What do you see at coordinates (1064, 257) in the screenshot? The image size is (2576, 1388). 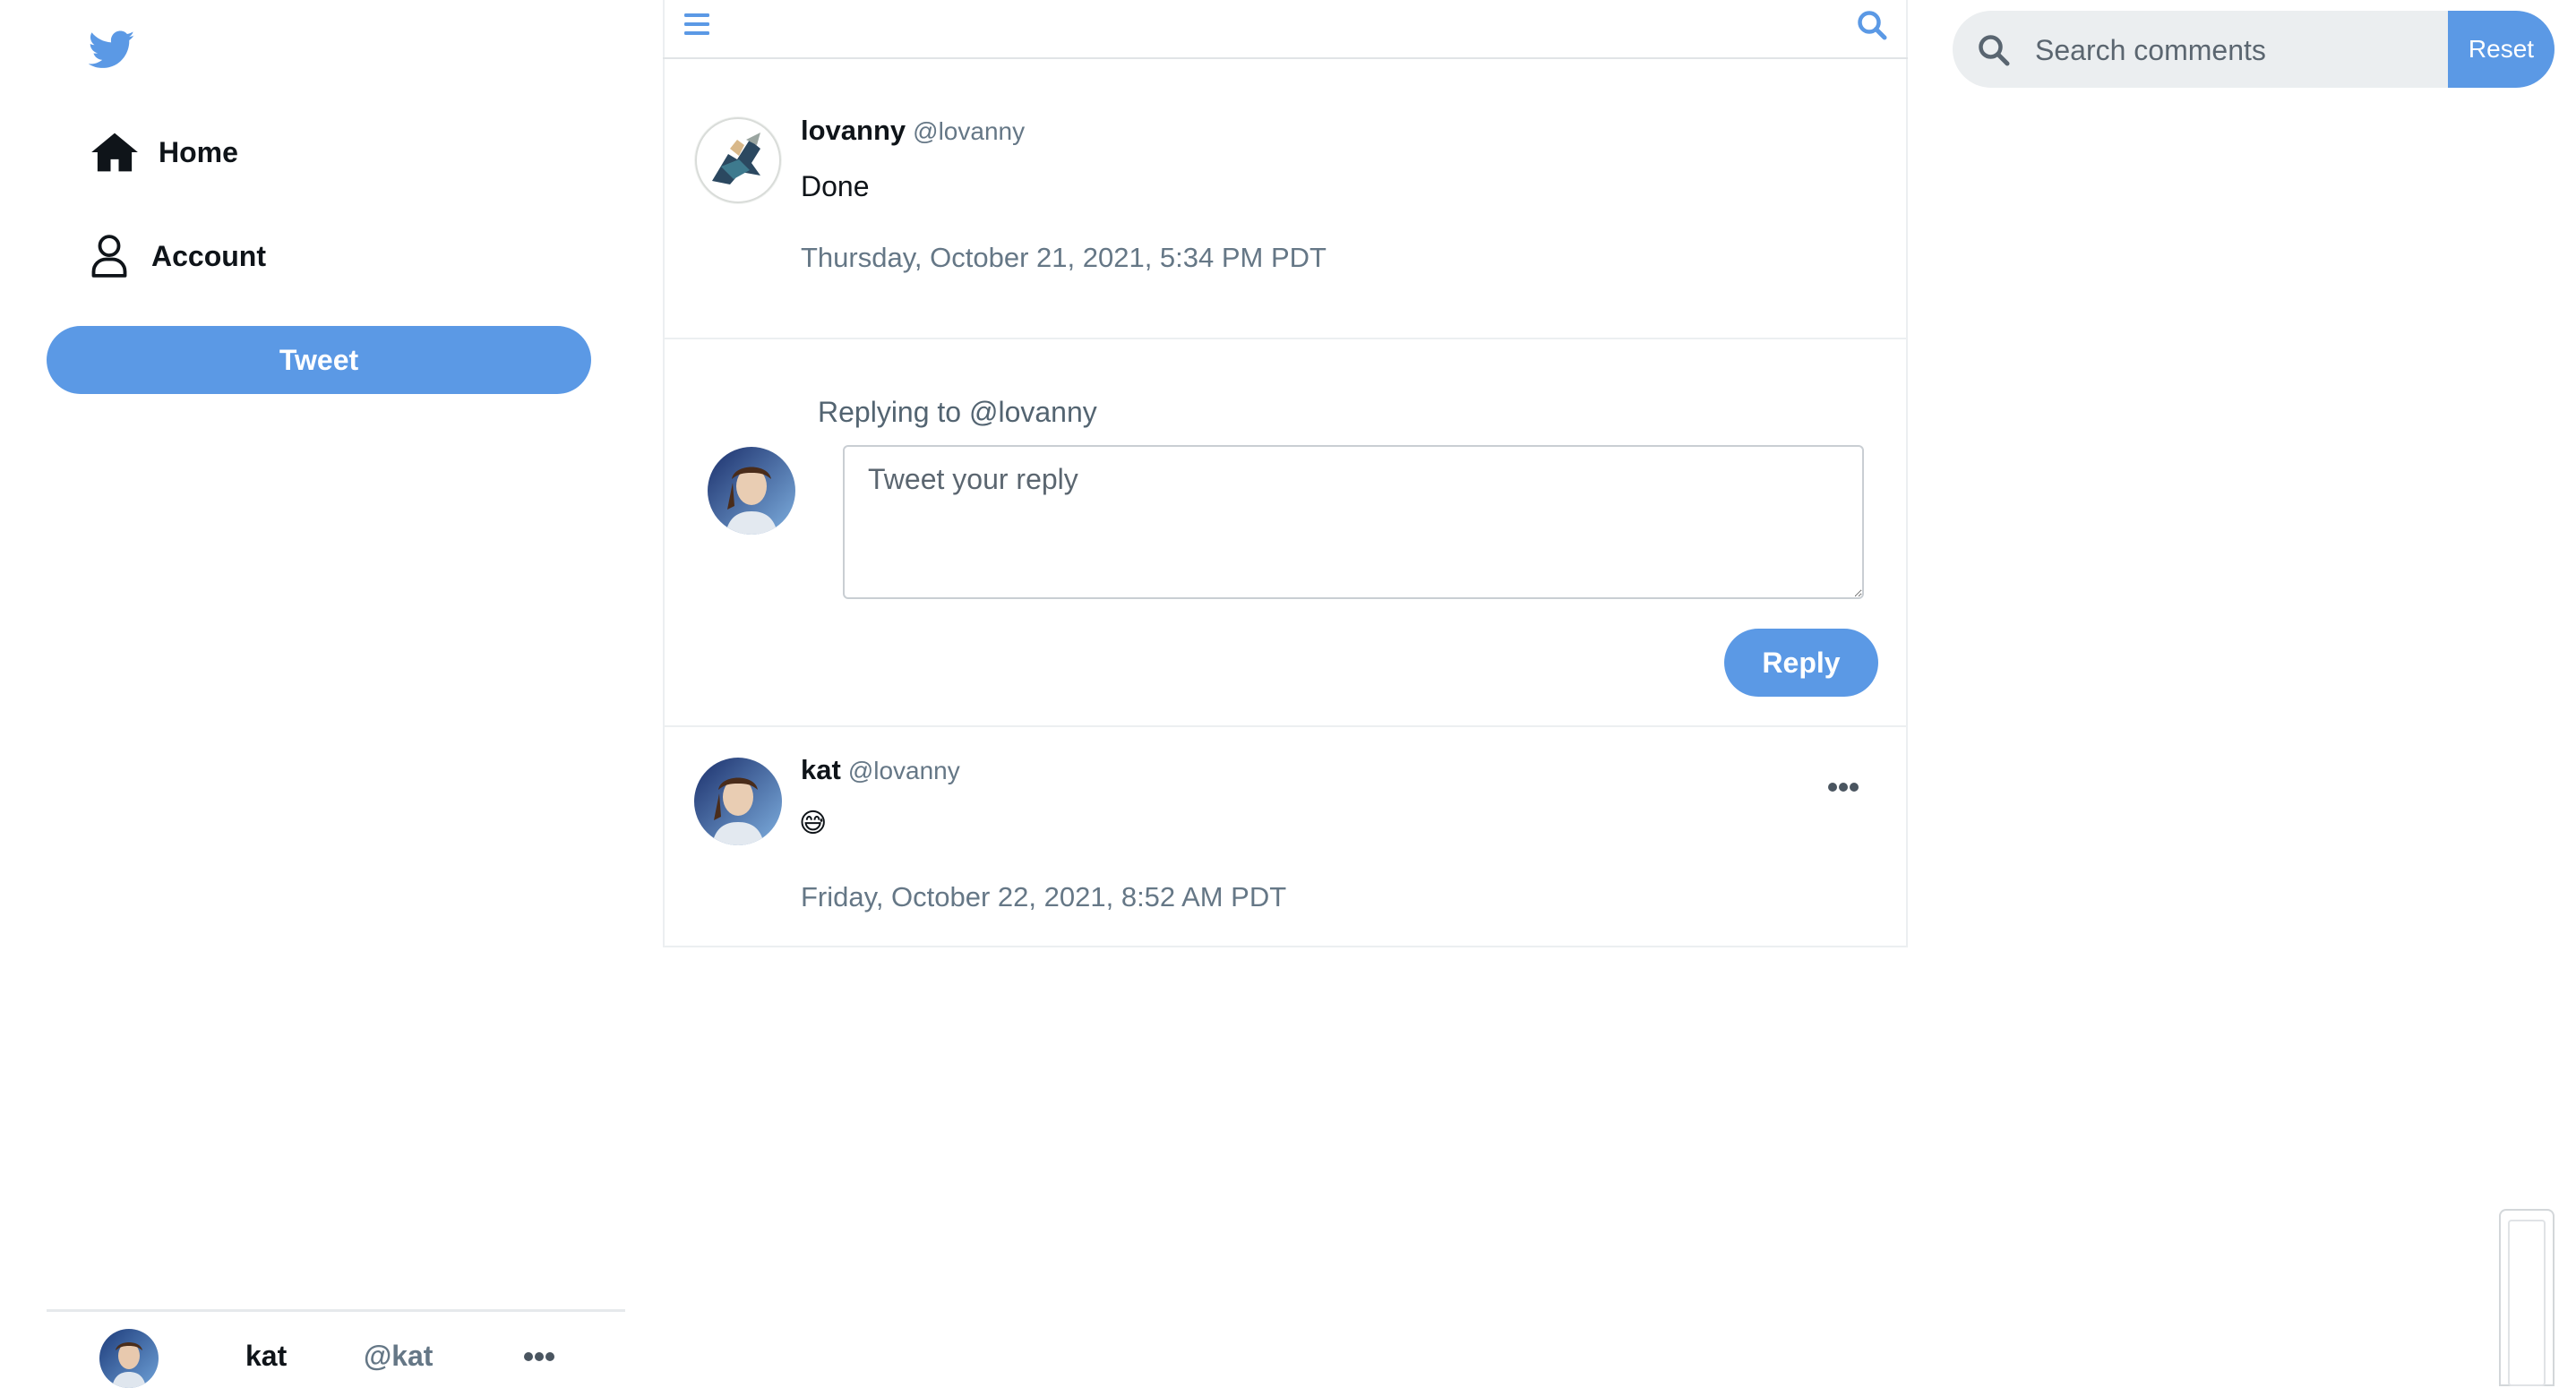 I see `tweet-timestamp: Thursday, October 21, 2021, 5:34 PM PDT` at bounding box center [1064, 257].